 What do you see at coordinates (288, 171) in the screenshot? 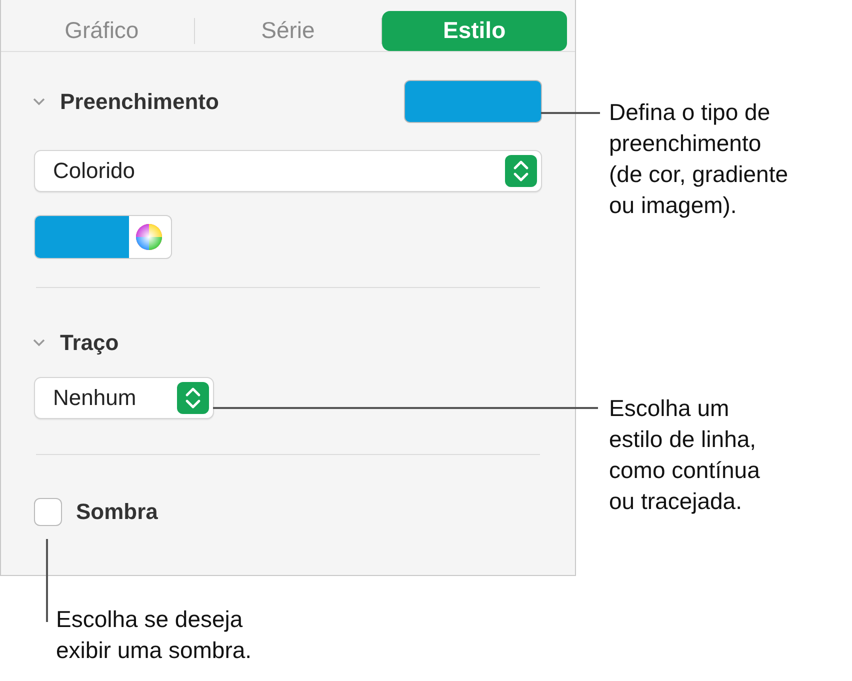
I see `fill-type-popup: Colorido` at bounding box center [288, 171].